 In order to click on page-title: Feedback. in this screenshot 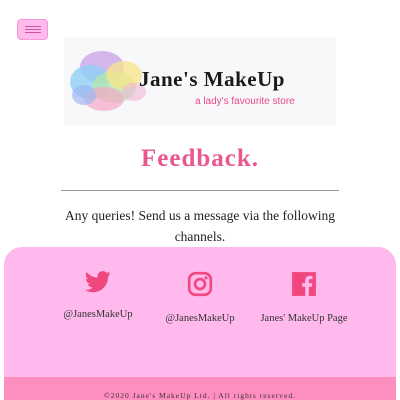, I will do `click(200, 158)`.